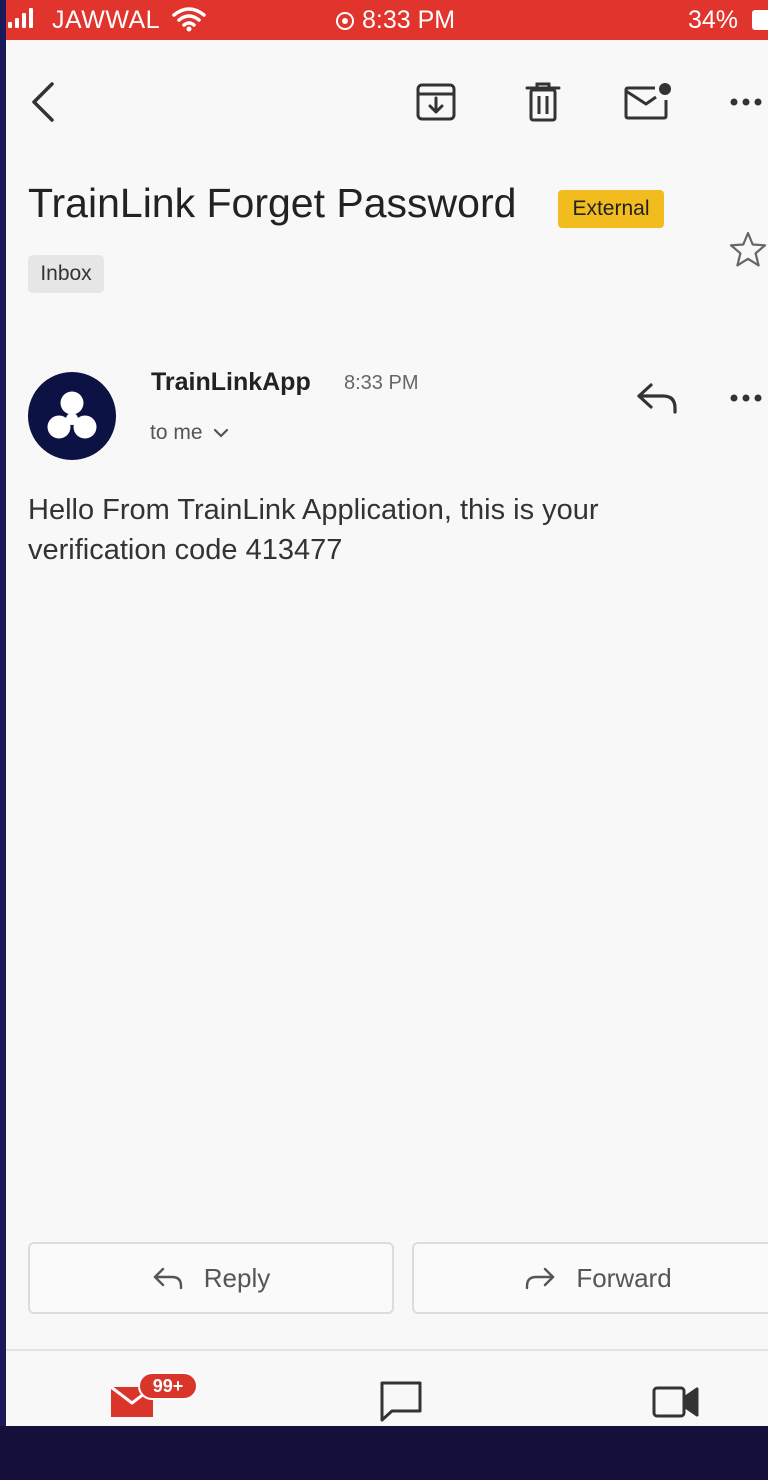  What do you see at coordinates (237, 1277) in the screenshot?
I see `reply-label: Reply` at bounding box center [237, 1277].